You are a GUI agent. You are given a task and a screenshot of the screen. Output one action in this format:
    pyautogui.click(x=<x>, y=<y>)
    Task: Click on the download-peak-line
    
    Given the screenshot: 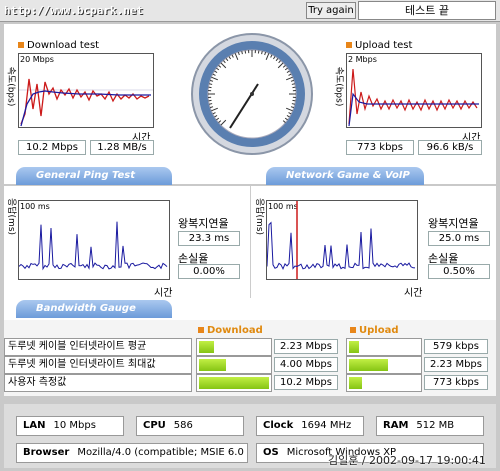 What is the action you would take?
    pyautogui.click(x=85, y=101)
    